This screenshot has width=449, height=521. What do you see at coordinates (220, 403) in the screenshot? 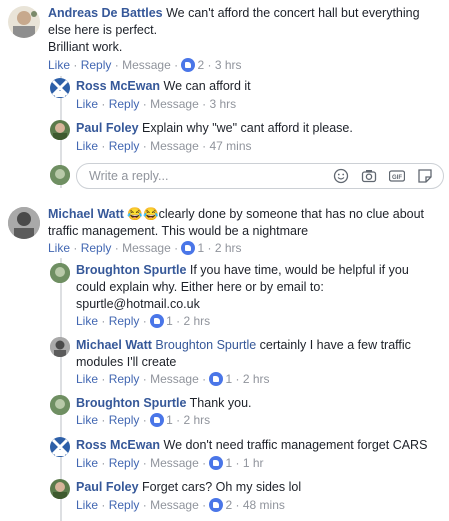
I see `comment-text: Thank you.` at bounding box center [220, 403].